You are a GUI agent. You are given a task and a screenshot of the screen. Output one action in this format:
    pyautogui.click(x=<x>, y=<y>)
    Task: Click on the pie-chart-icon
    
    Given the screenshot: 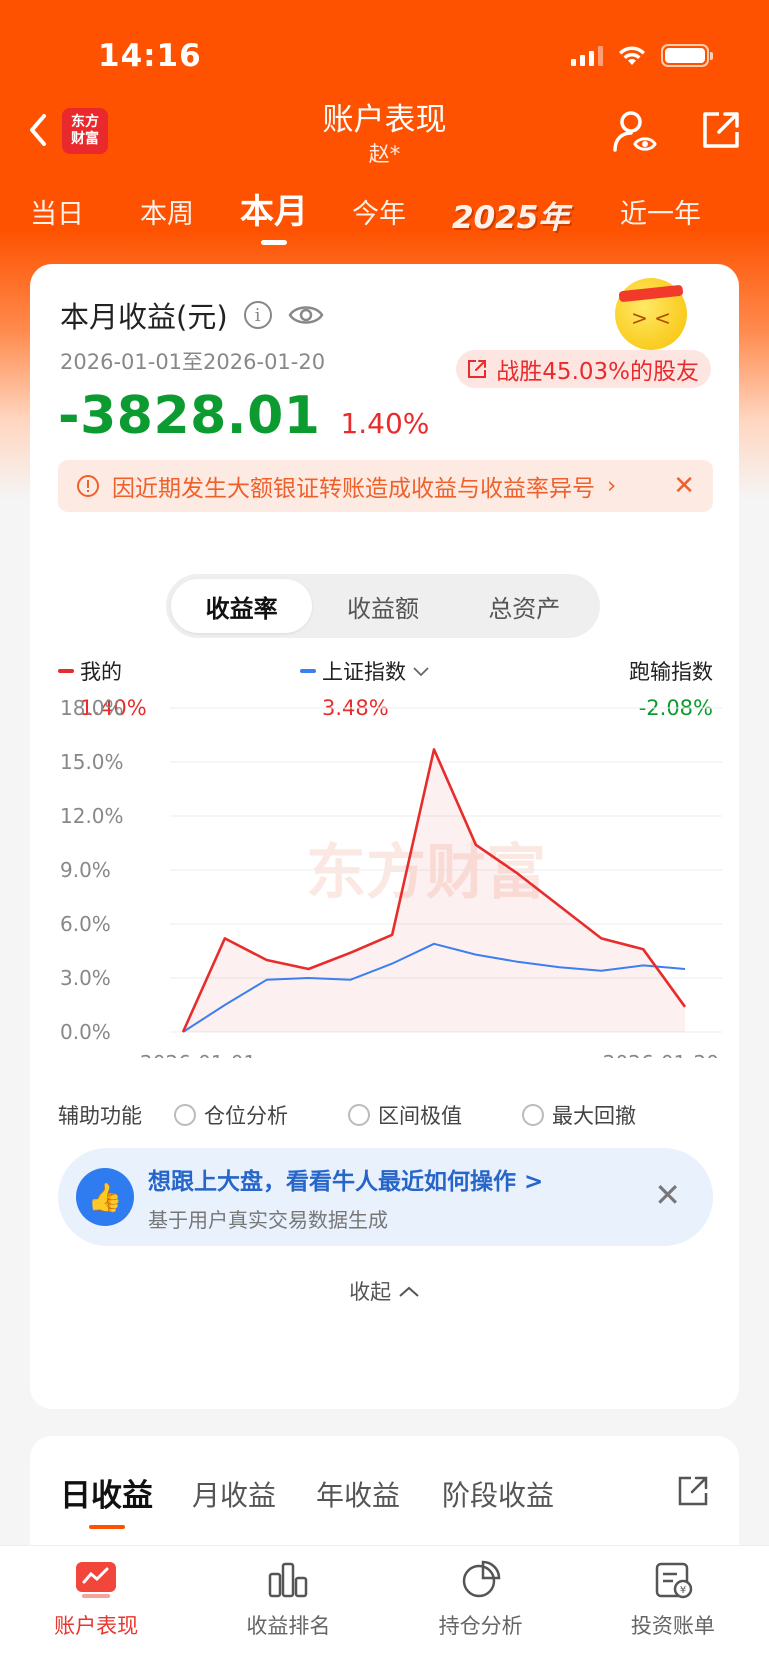 What is the action you would take?
    pyautogui.click(x=481, y=1579)
    